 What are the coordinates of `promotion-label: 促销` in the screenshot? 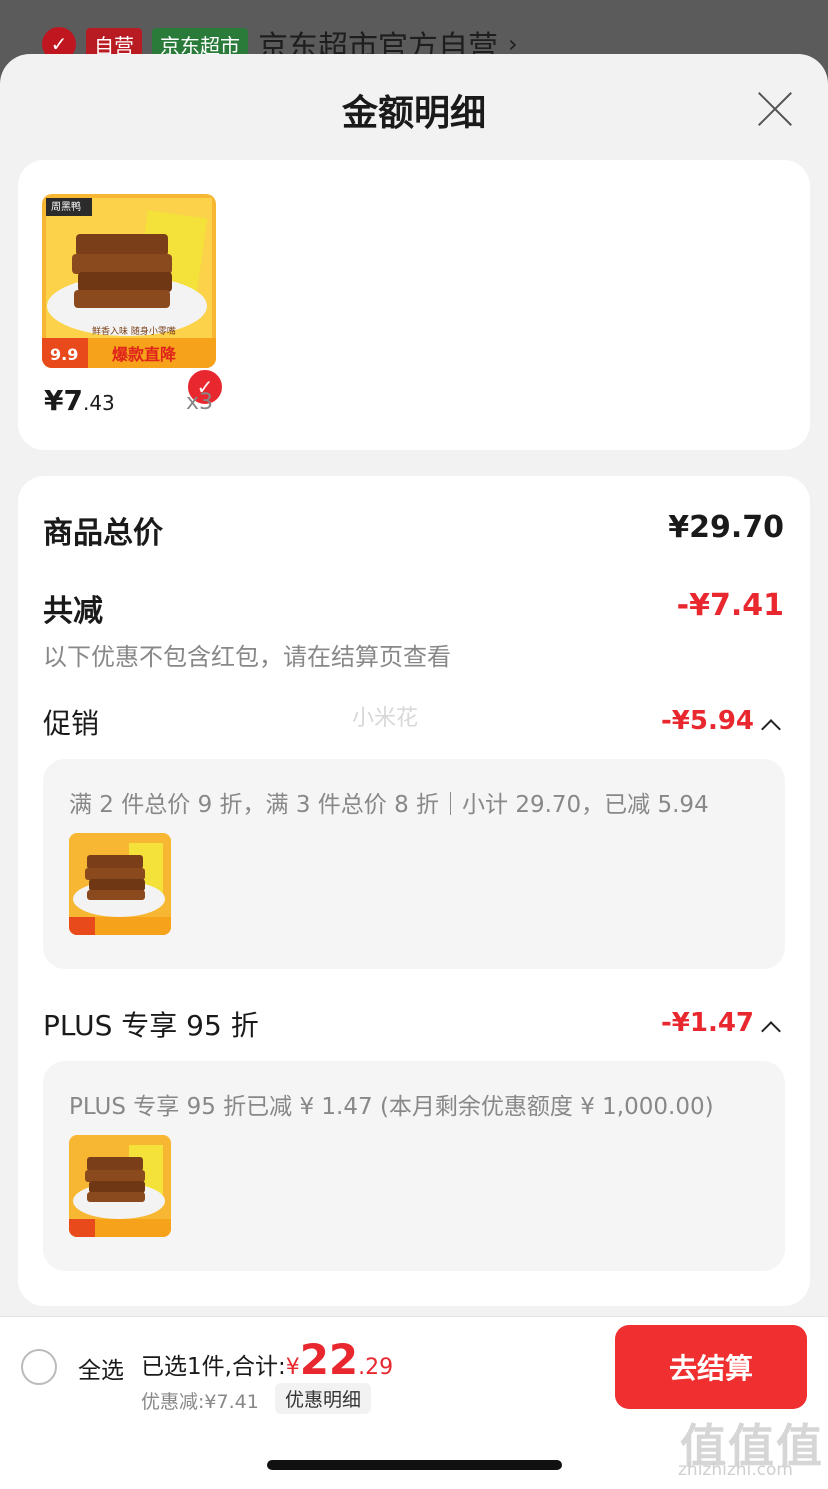 It's located at (71, 723).